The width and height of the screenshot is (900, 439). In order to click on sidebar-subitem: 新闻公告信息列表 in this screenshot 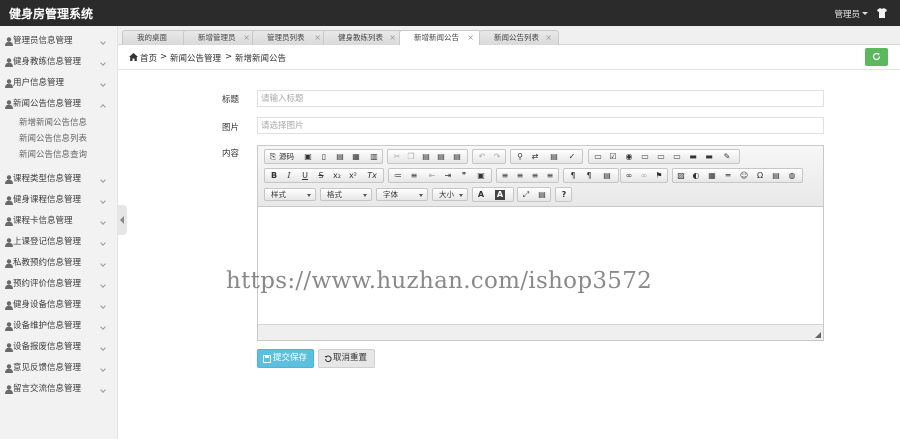, I will do `click(58, 139)`.